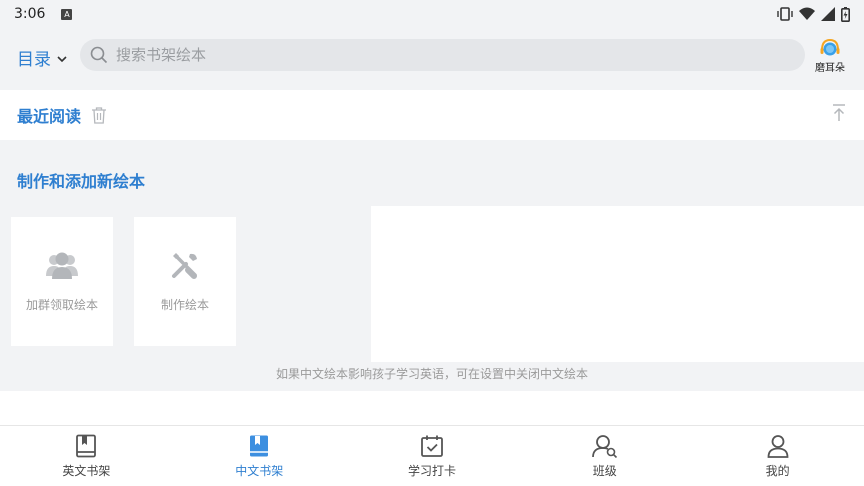 Image resolution: width=864 pixels, height=486 pixels. Describe the element at coordinates (34, 60) in the screenshot. I see `catalog-label: 目录` at that location.